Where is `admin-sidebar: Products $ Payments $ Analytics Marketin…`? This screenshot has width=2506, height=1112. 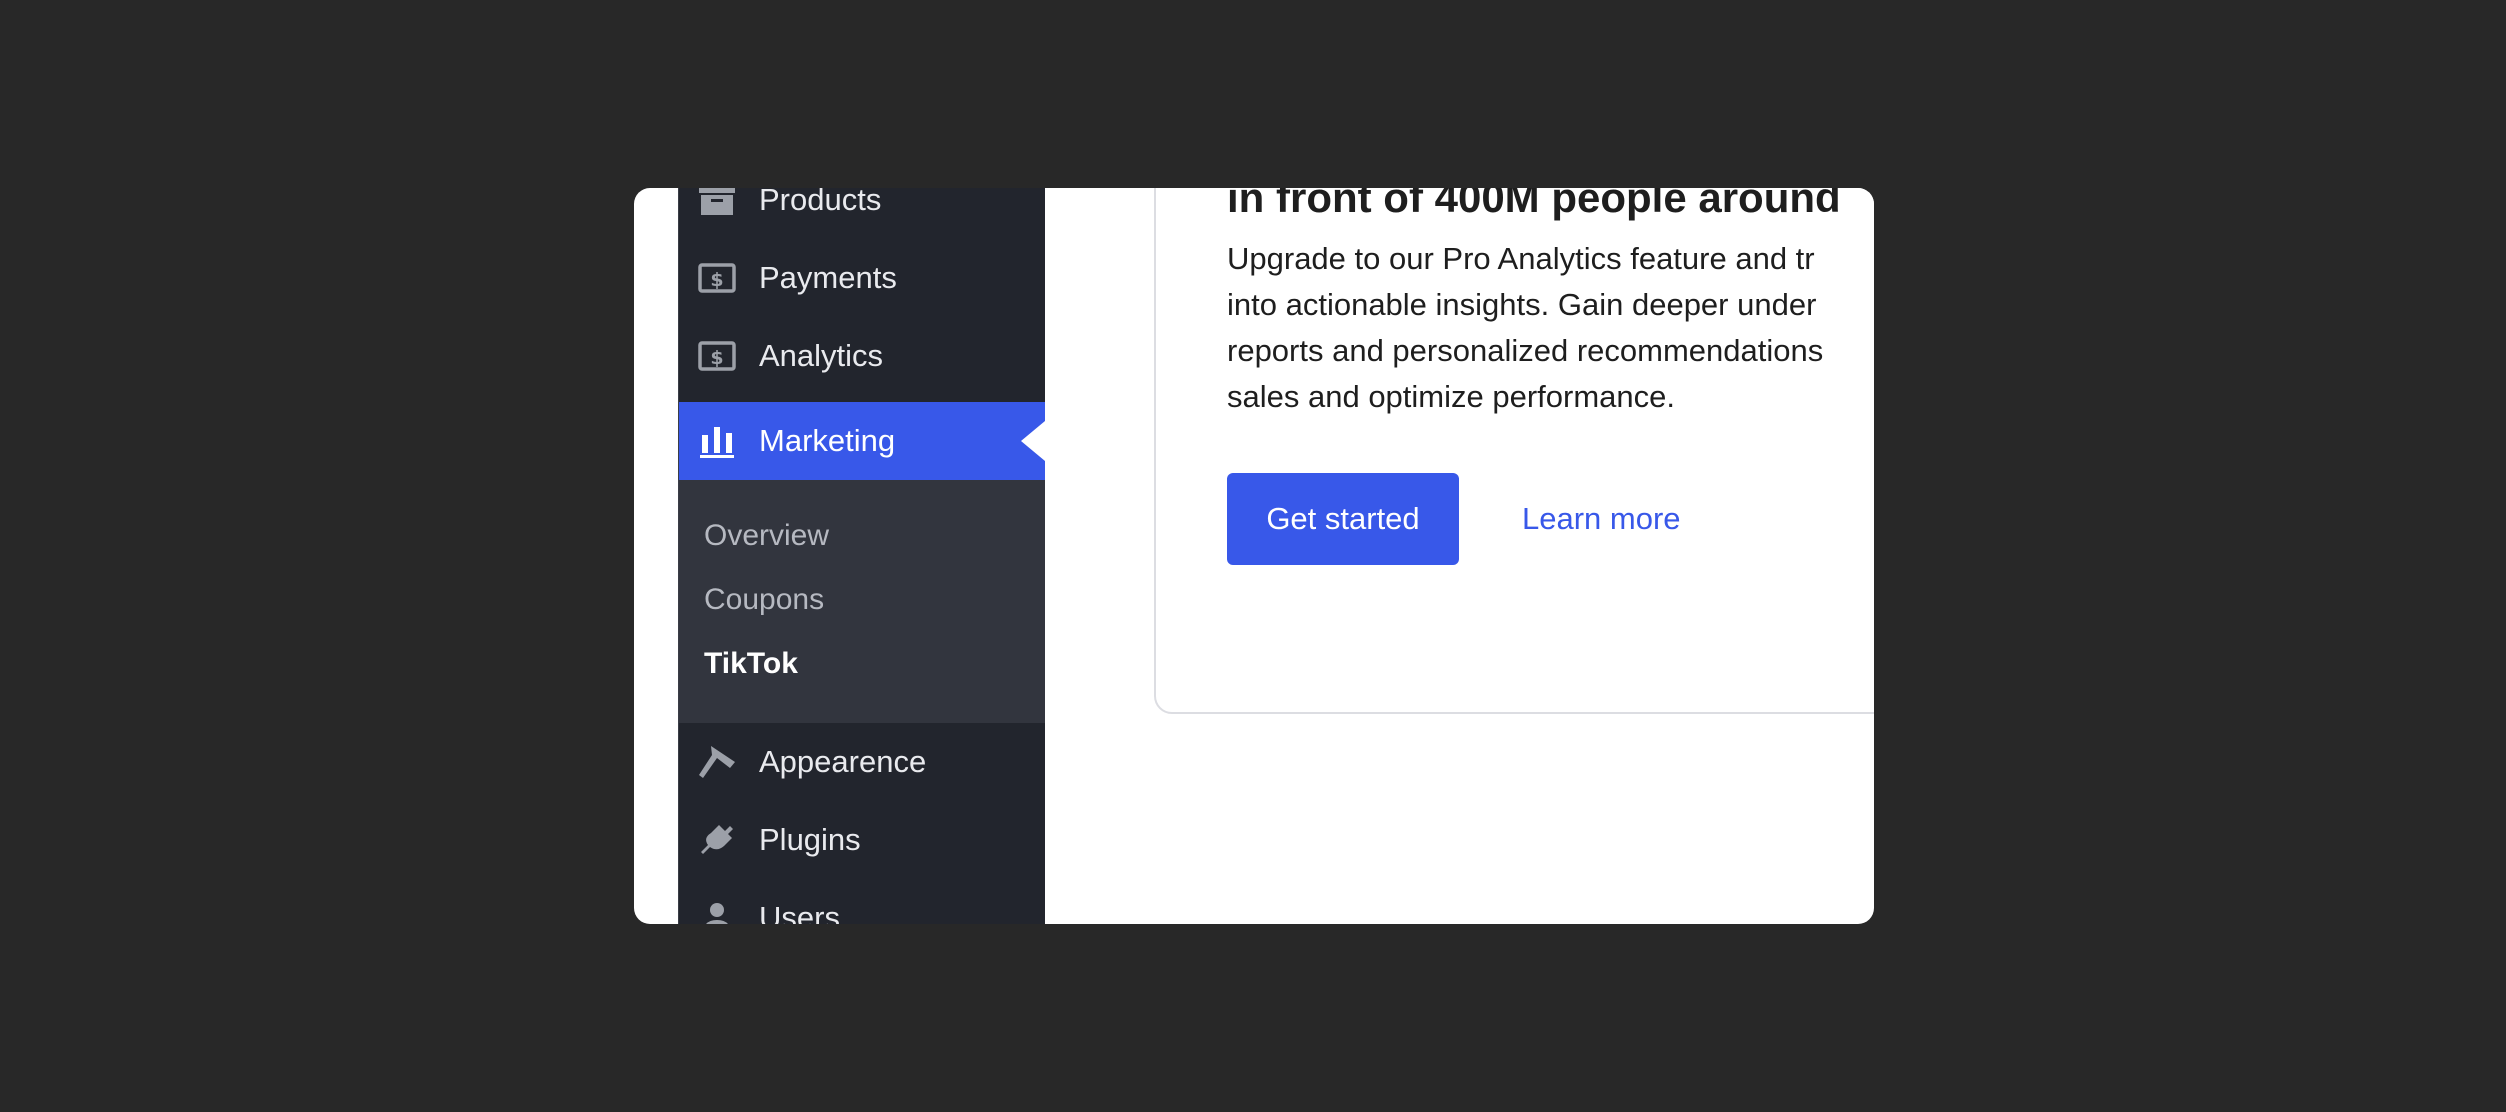 admin-sidebar: Products $ Payments $ Analytics Marketin… is located at coordinates (861, 556).